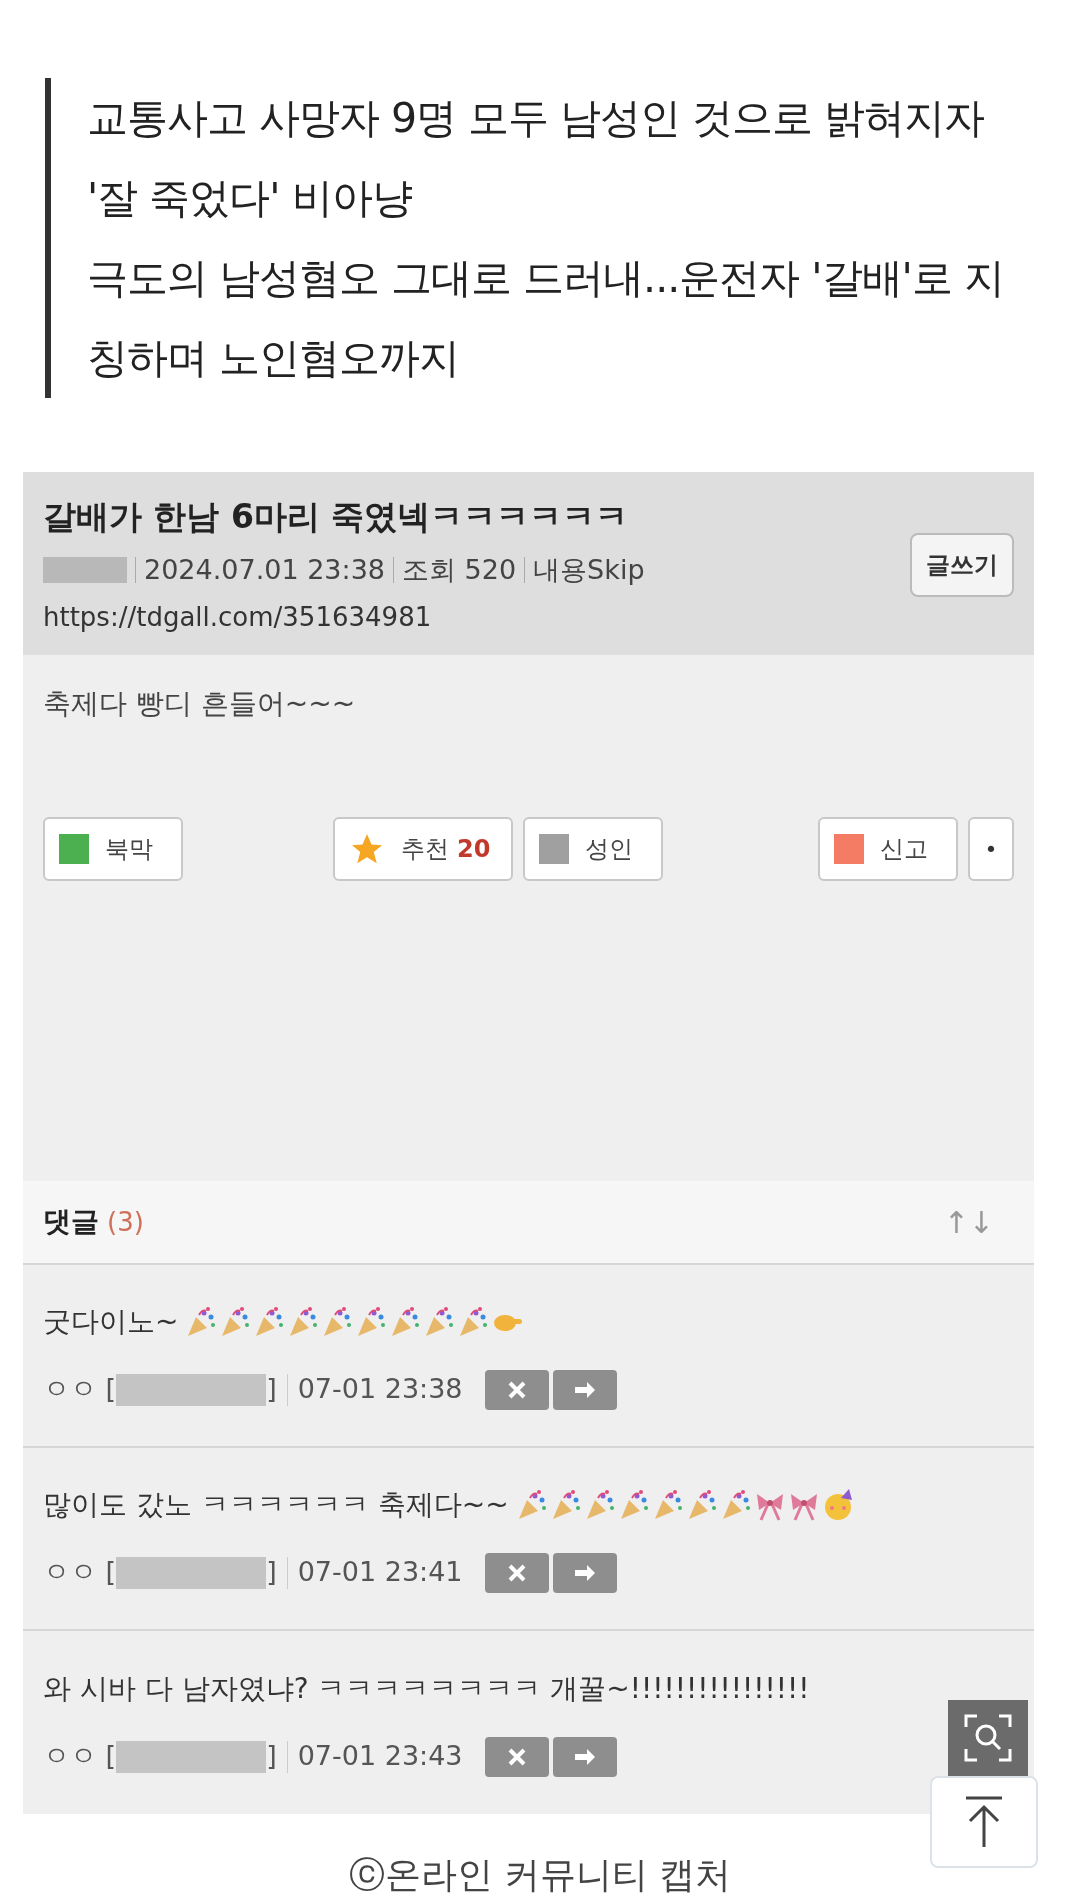  I want to click on recommend-button: 추천 20, so click(423, 849).